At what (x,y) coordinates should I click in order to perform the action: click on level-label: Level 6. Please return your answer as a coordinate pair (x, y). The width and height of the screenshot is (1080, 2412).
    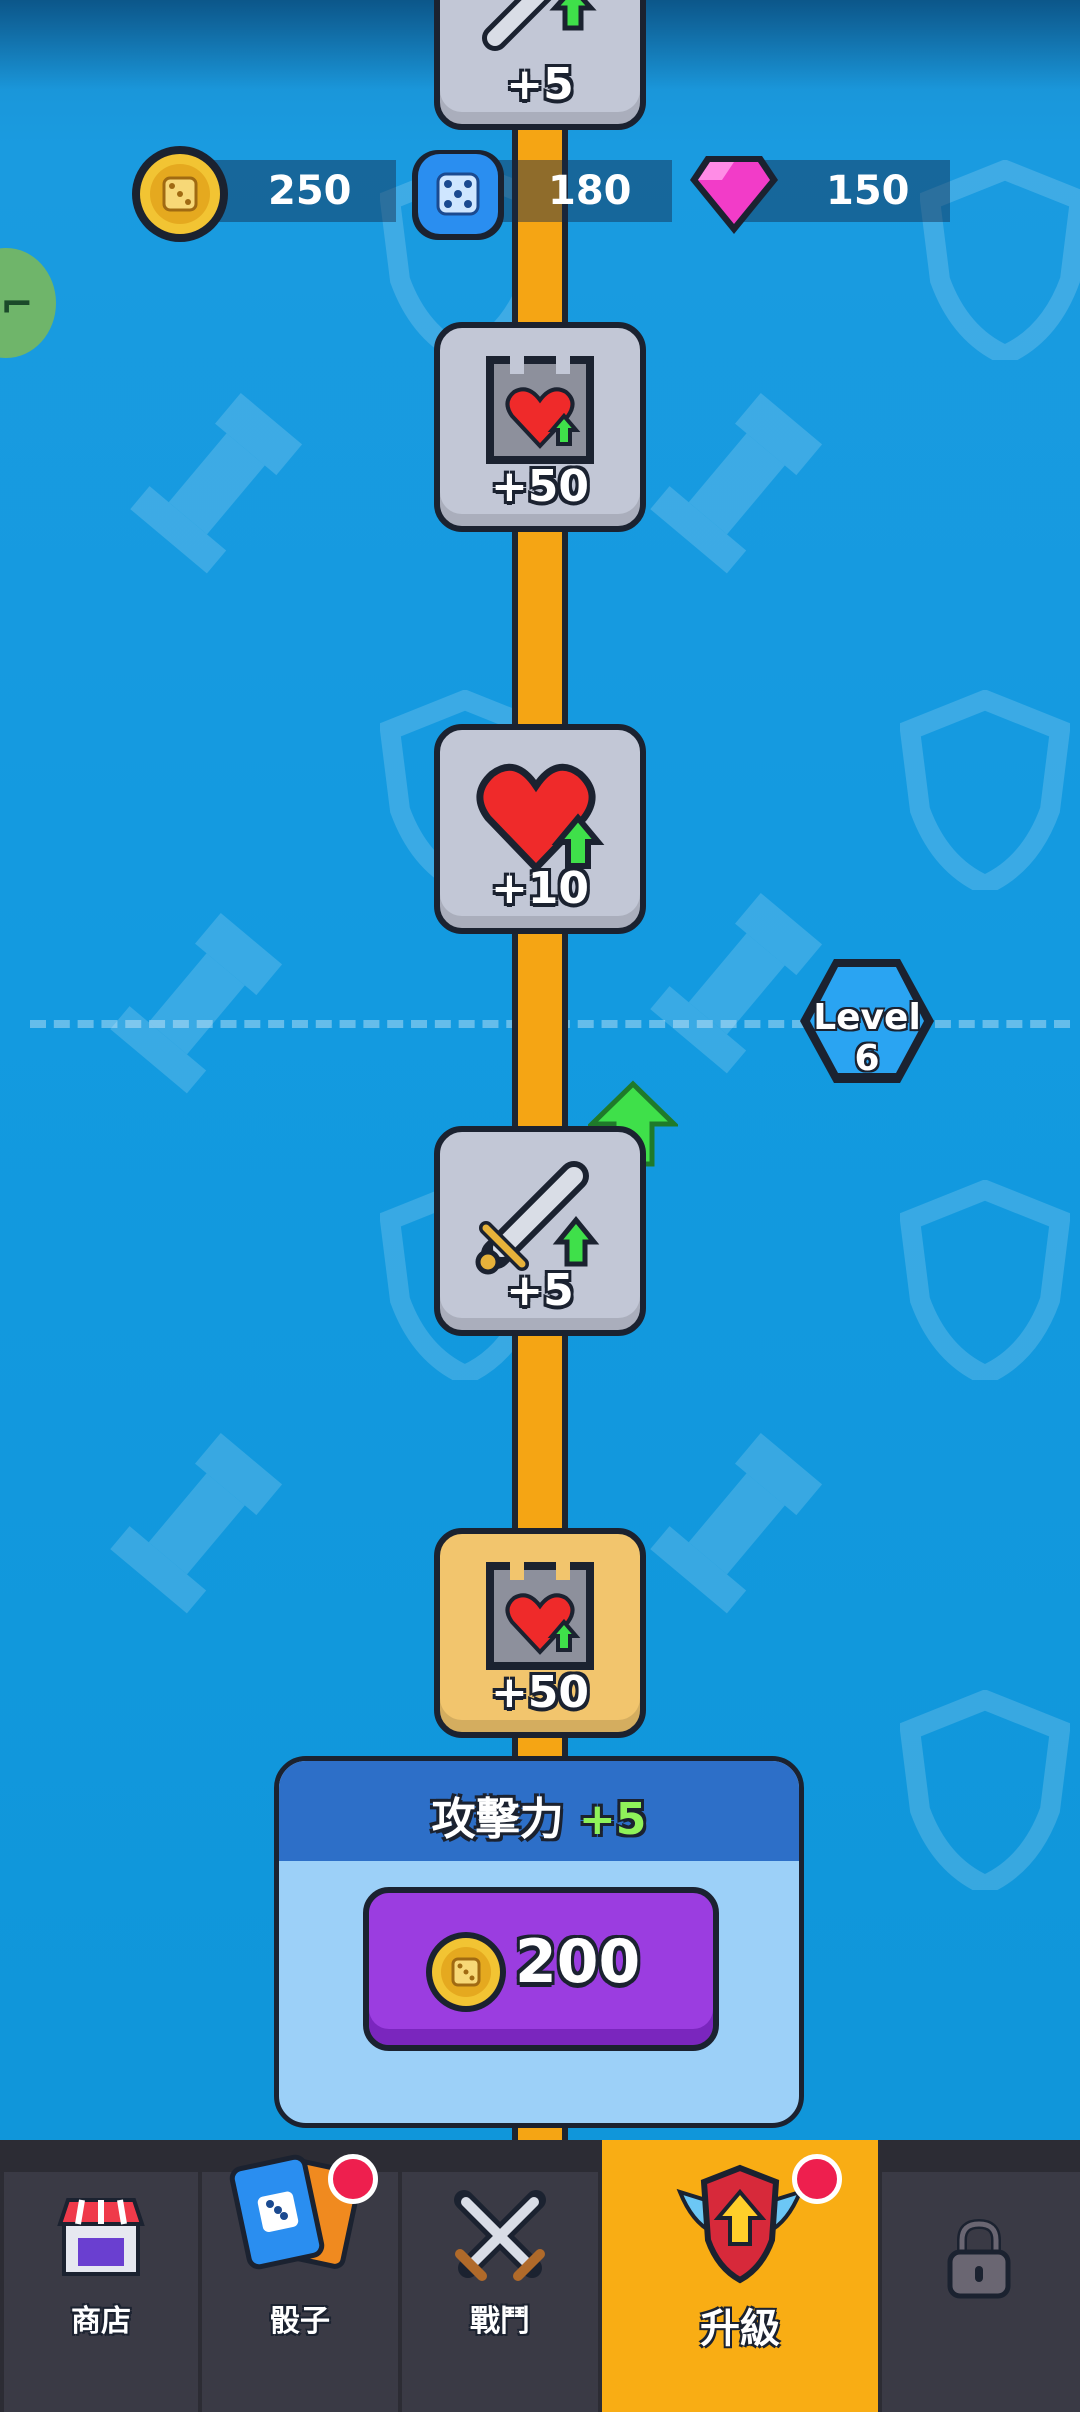
    Looking at the image, I should click on (867, 1038).